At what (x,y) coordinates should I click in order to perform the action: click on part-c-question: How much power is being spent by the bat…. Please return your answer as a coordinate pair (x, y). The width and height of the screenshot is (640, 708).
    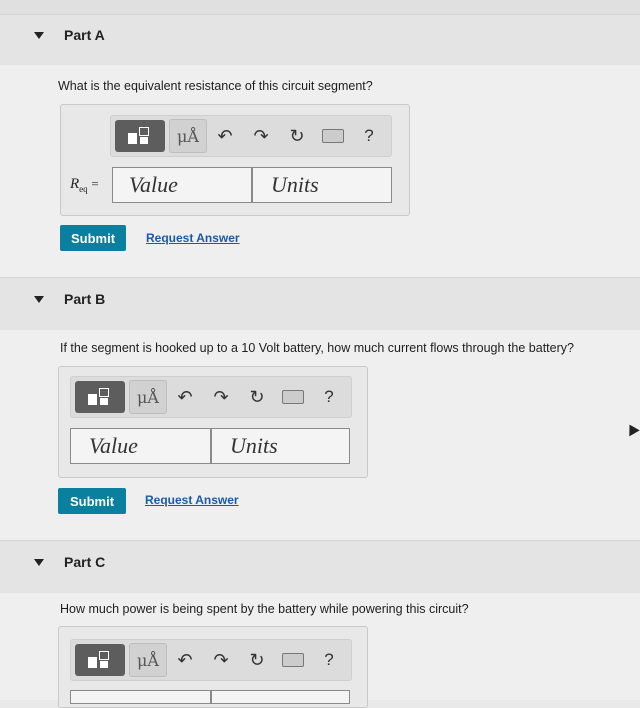
    Looking at the image, I should click on (264, 609).